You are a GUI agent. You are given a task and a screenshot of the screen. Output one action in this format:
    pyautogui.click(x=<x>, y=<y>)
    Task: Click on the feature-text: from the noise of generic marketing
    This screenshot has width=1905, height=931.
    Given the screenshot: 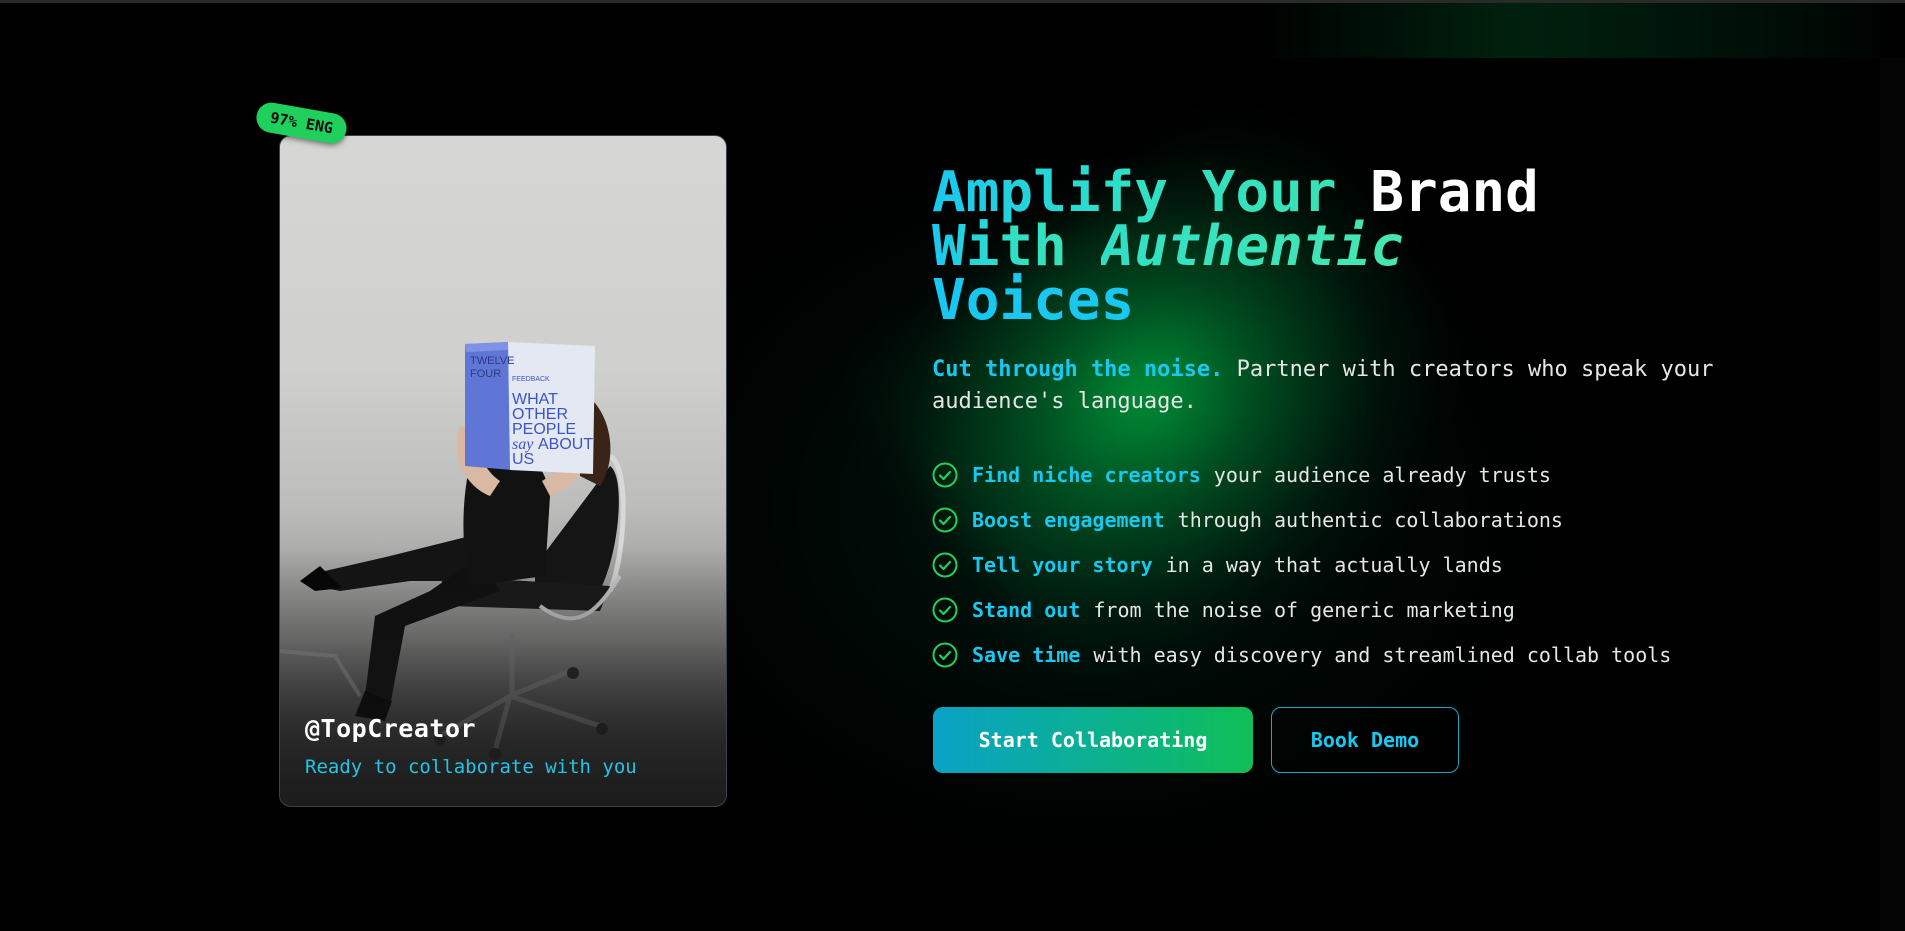 What is the action you would take?
    pyautogui.click(x=1304, y=609)
    